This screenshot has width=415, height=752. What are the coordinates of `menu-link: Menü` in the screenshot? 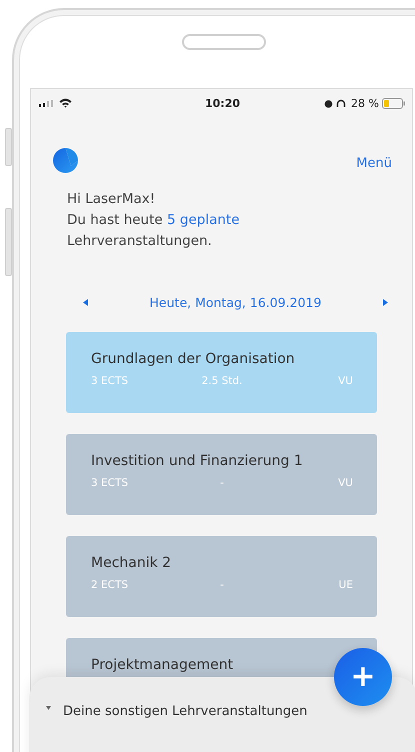 It's located at (374, 164).